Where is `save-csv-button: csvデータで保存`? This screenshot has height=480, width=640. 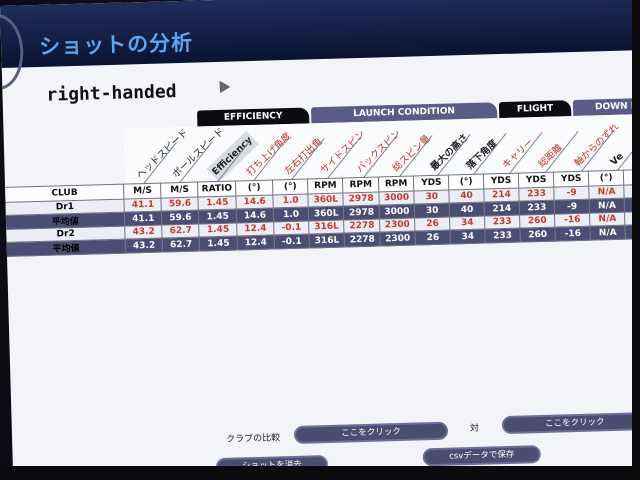
save-csv-button: csvデータで保存 is located at coordinates (481, 456).